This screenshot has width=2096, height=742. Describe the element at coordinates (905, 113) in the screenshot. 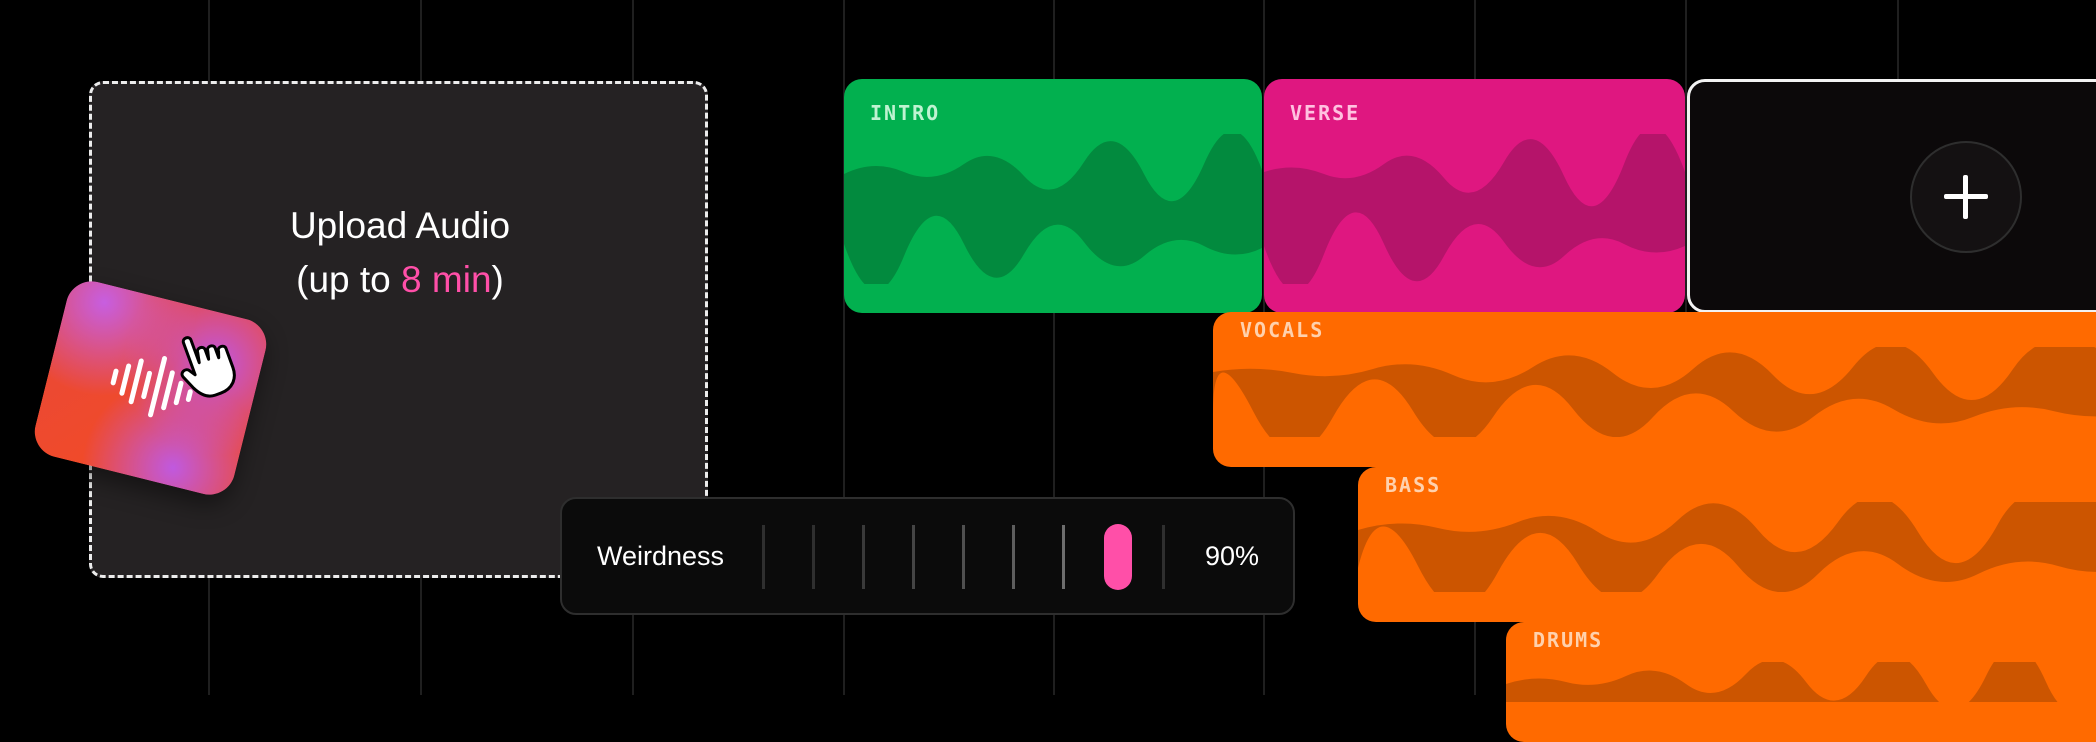

I see `track-label: INTRO` at that location.